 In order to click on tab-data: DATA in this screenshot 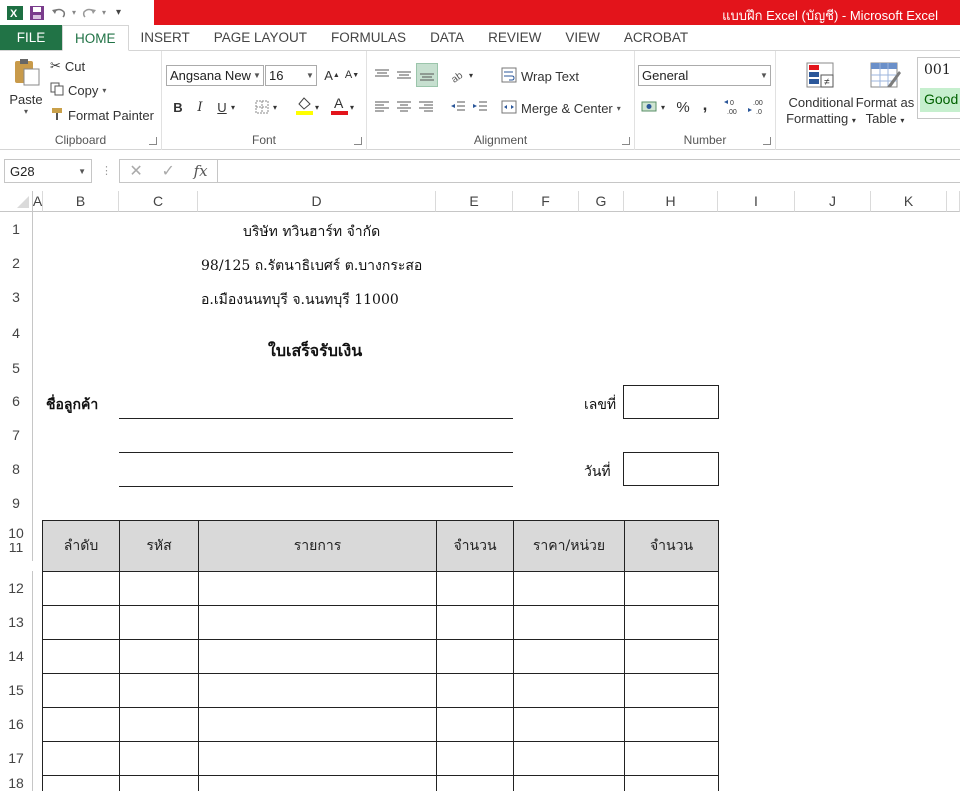, I will do `click(447, 37)`.